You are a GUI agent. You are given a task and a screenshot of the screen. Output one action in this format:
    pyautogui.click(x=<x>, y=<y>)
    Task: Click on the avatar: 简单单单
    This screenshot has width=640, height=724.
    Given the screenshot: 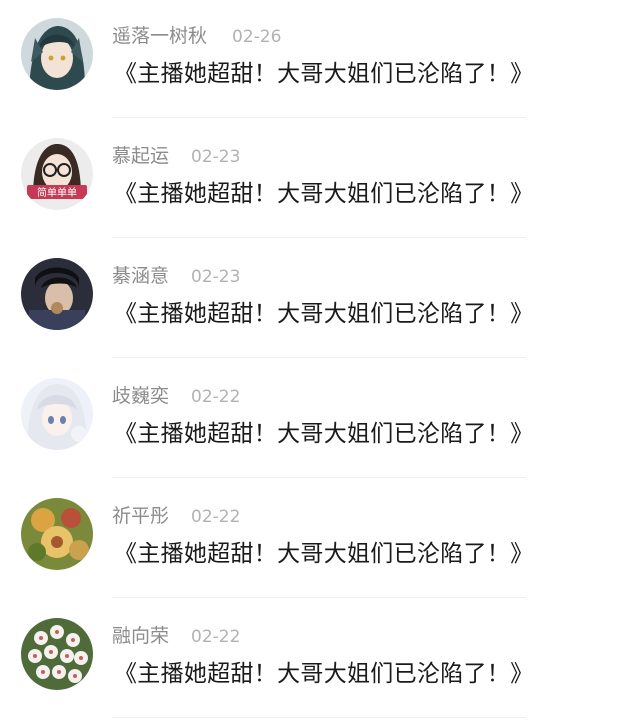 What is the action you would take?
    pyautogui.click(x=57, y=174)
    